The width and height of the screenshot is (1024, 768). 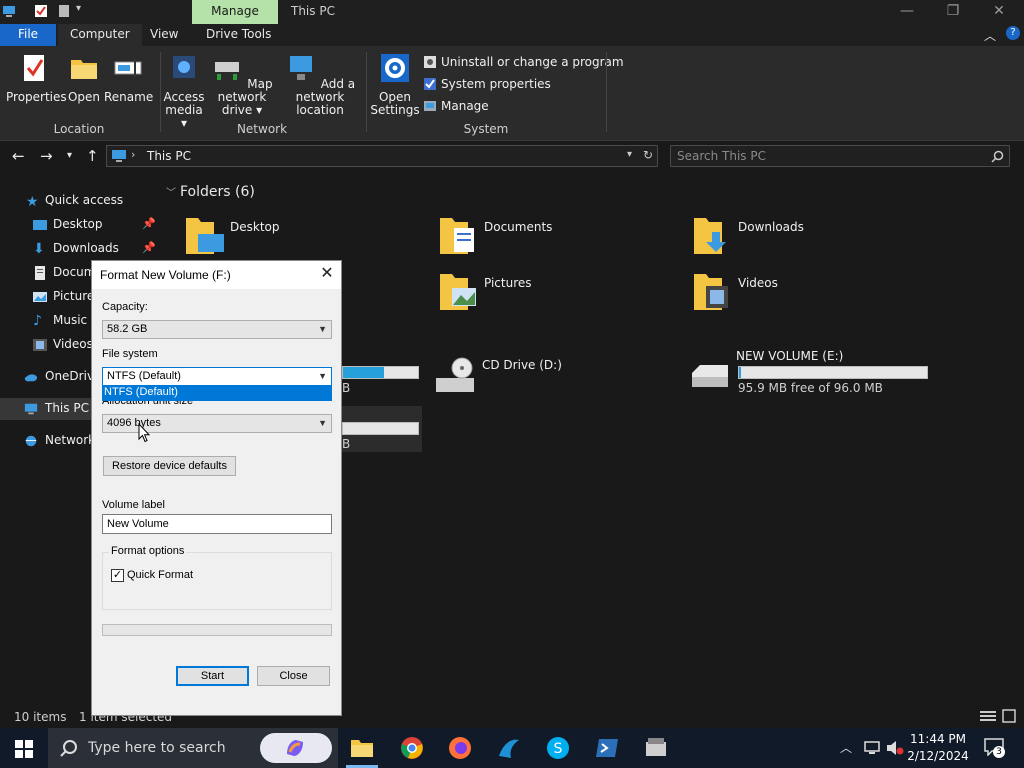 What do you see at coordinates (846, 747) in the screenshot?
I see `show-hidden-icons-chevron-icon: ︿` at bounding box center [846, 747].